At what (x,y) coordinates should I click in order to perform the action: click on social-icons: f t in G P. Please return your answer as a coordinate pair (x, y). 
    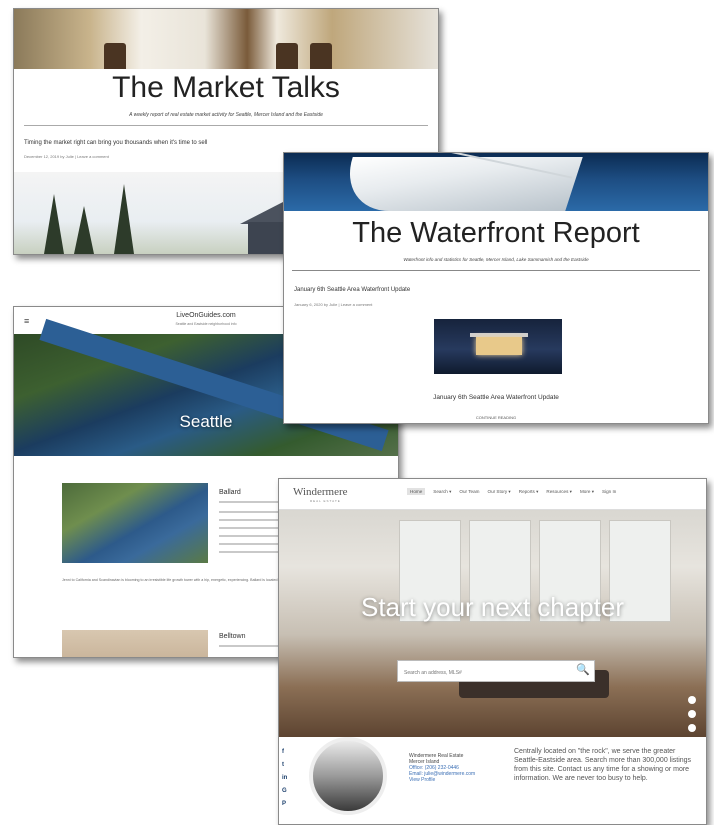
    Looking at the image, I should click on (284, 778).